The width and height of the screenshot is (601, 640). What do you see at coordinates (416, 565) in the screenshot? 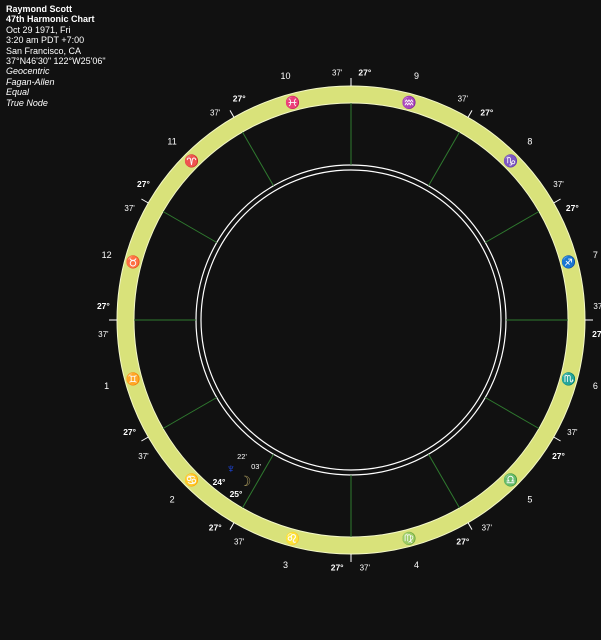
I see `house-number-4: 4` at bounding box center [416, 565].